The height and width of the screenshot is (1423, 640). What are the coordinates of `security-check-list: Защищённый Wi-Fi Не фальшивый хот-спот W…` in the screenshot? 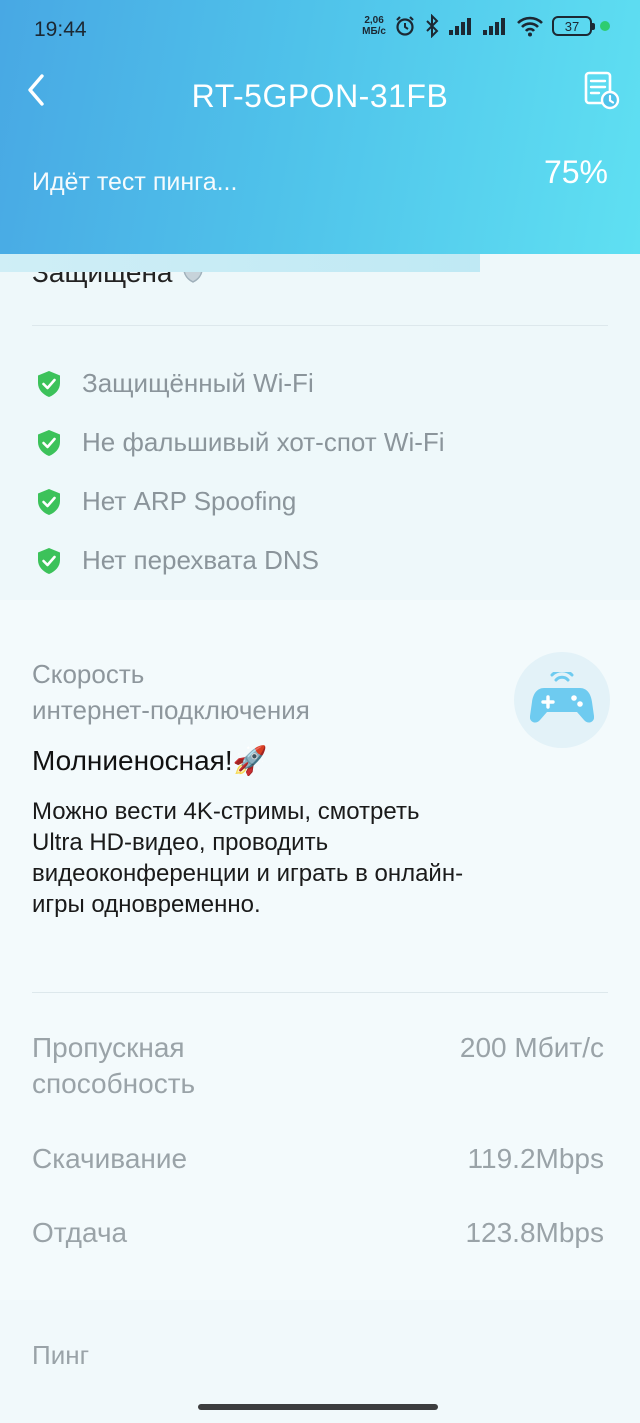 It's located at (240, 472).